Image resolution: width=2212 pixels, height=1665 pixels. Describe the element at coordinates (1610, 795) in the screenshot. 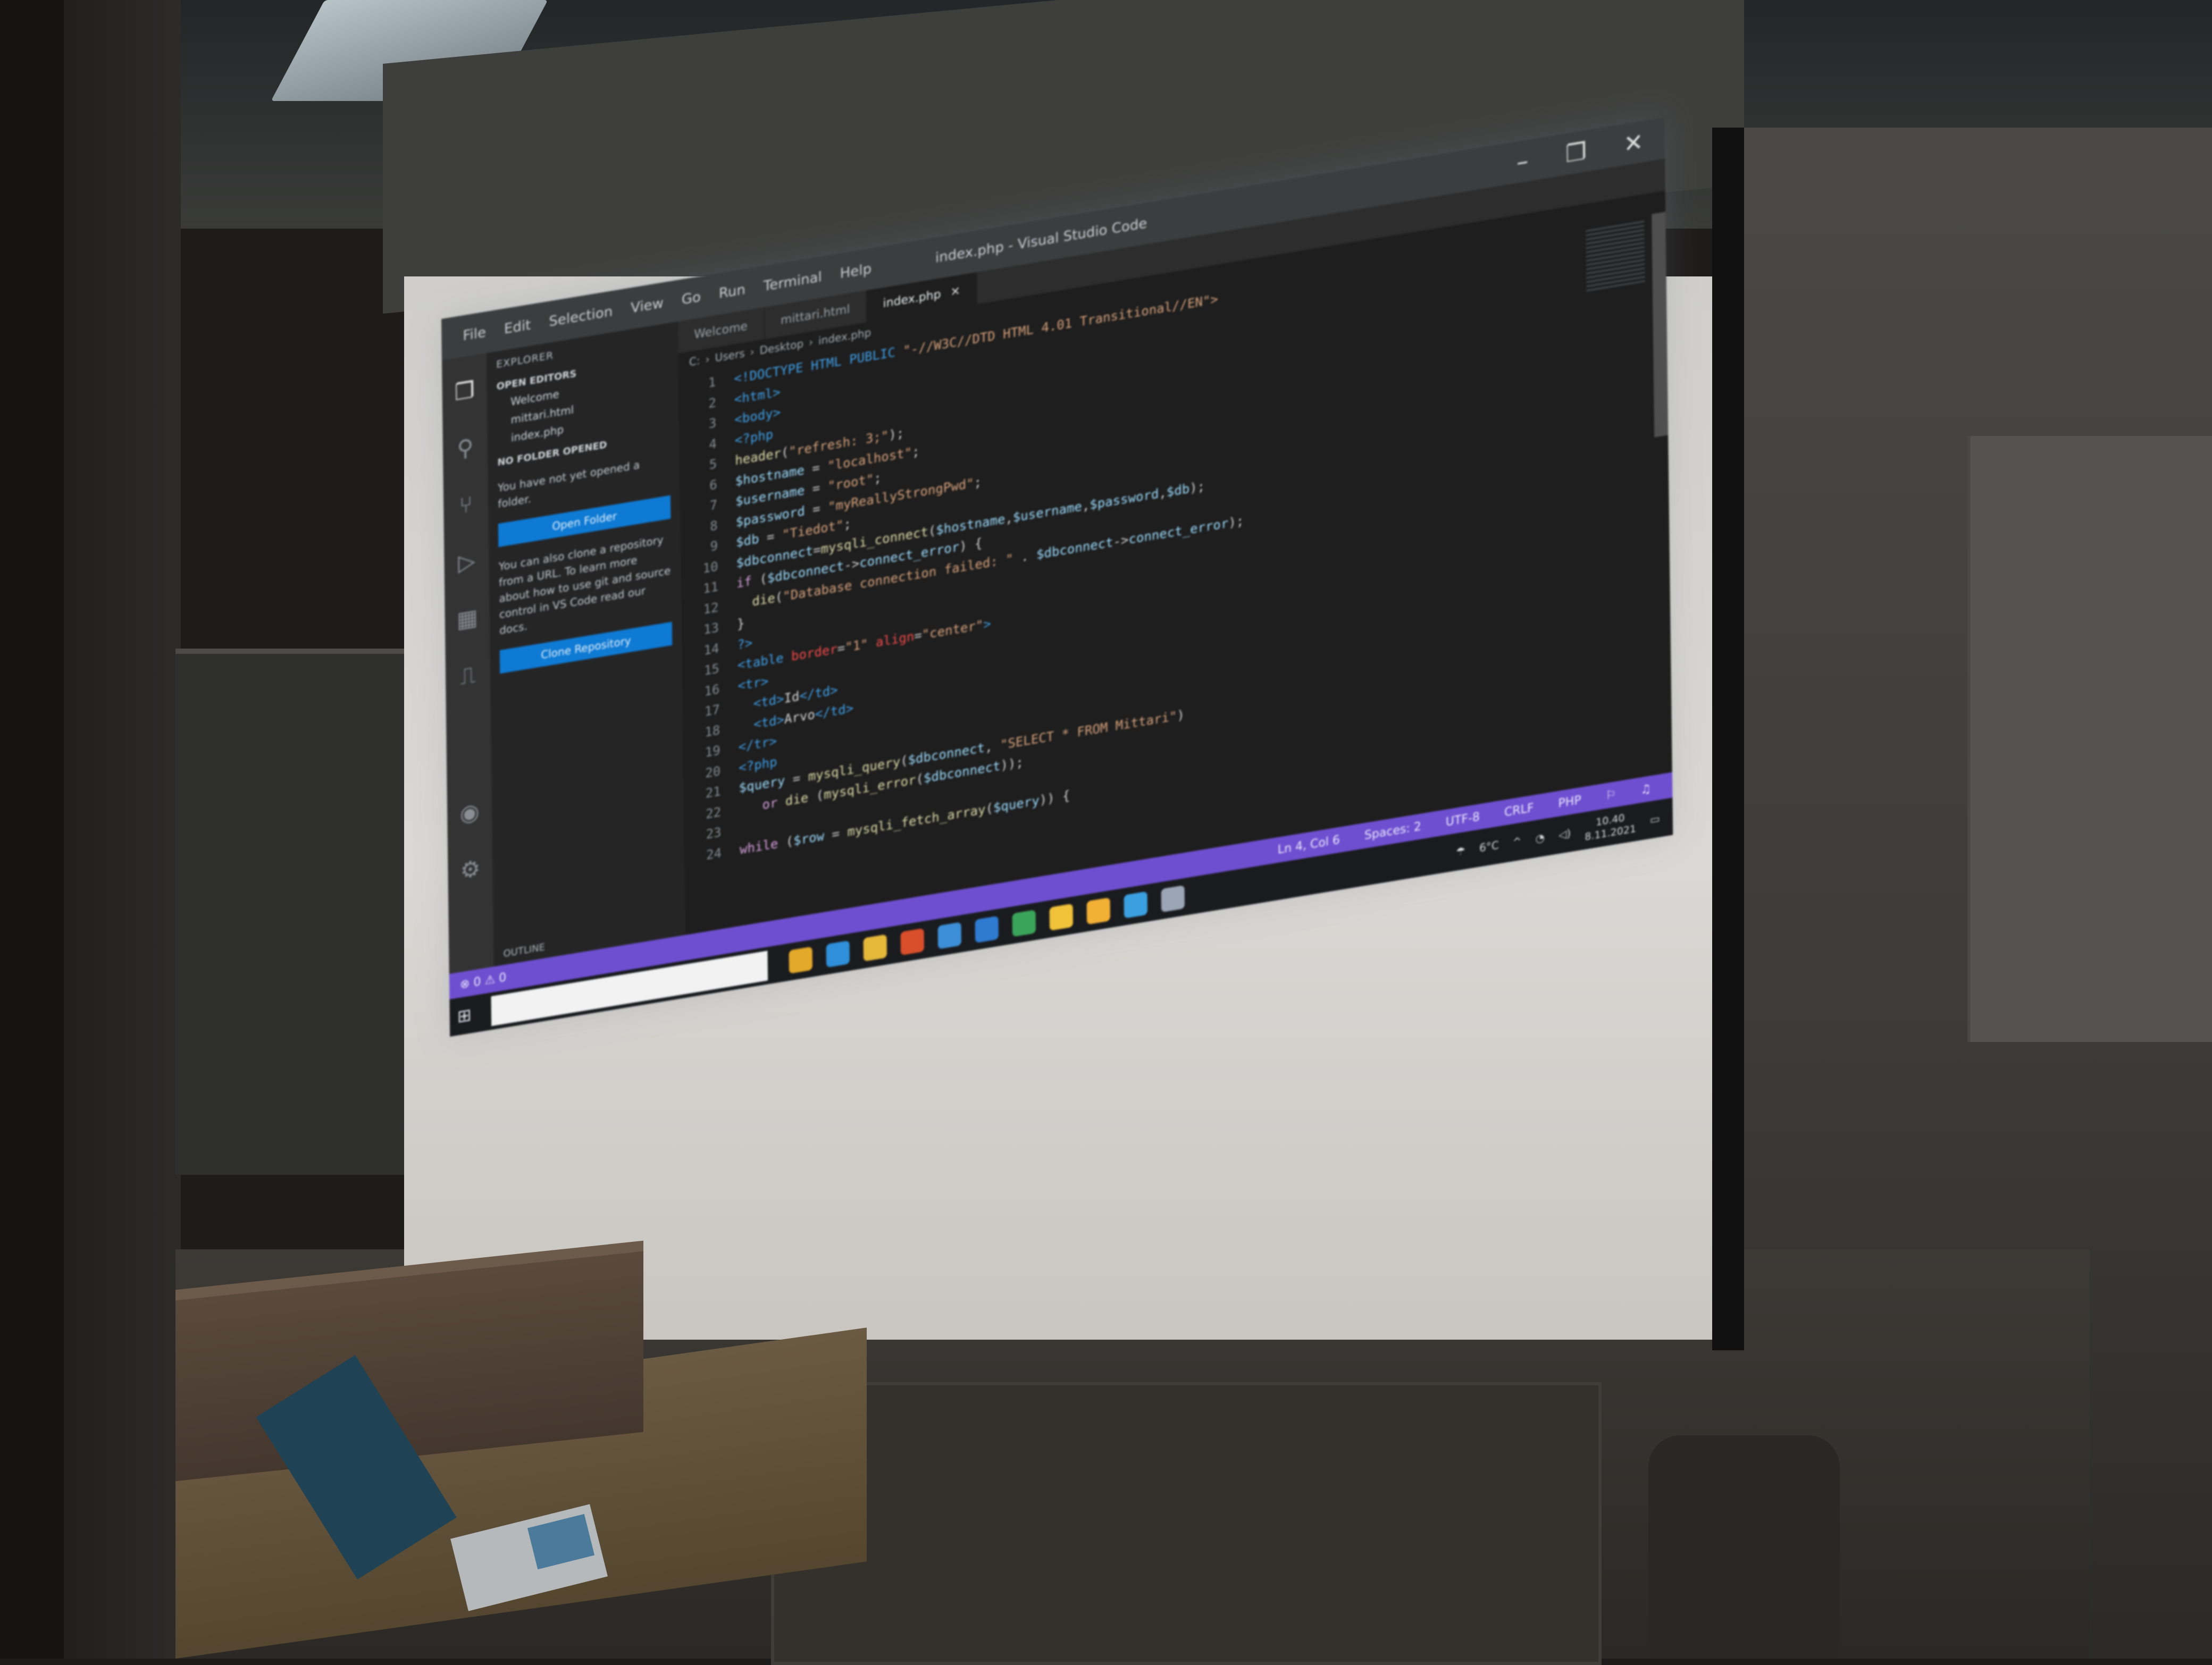

I see `feedback-icon: ⚐` at that location.